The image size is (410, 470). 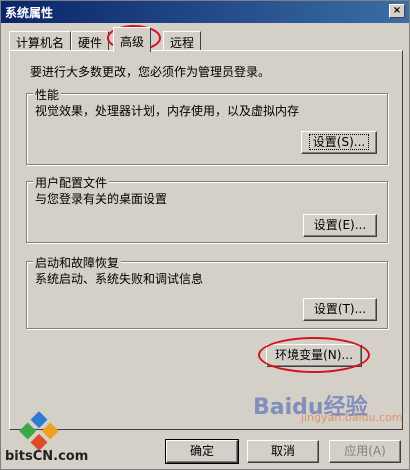 What do you see at coordinates (47, 94) in the screenshot?
I see `performance-group-title: 性能` at bounding box center [47, 94].